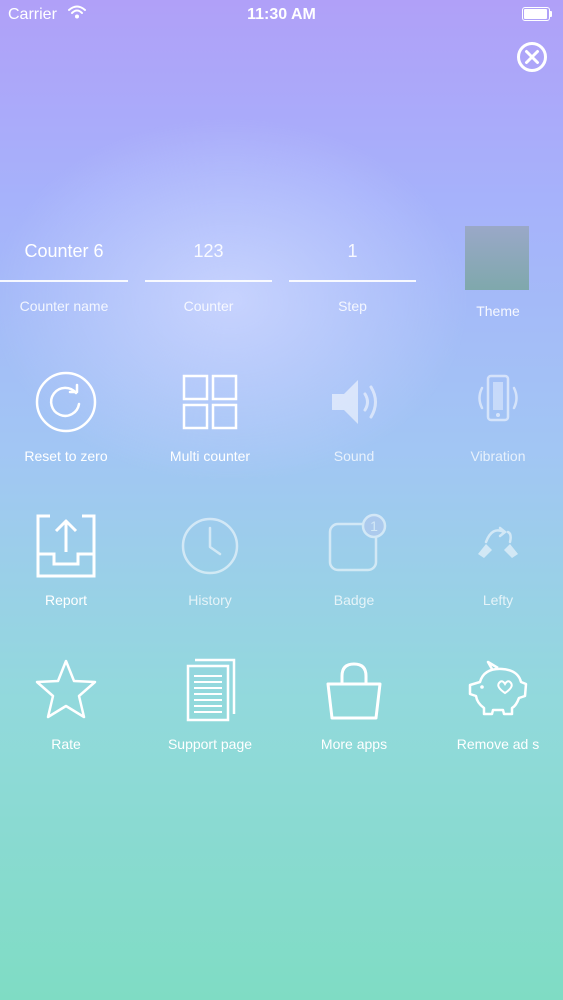  I want to click on more-apps-label: More apps, so click(354, 744).